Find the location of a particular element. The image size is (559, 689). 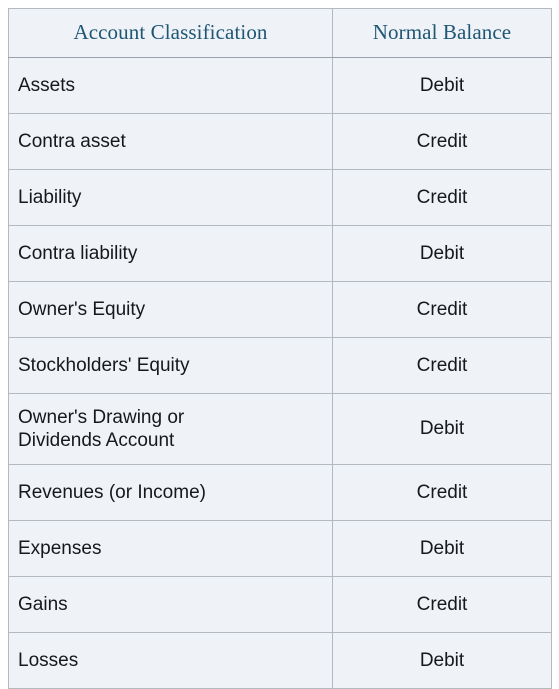

table-row: Losses Debit is located at coordinates (280, 660).